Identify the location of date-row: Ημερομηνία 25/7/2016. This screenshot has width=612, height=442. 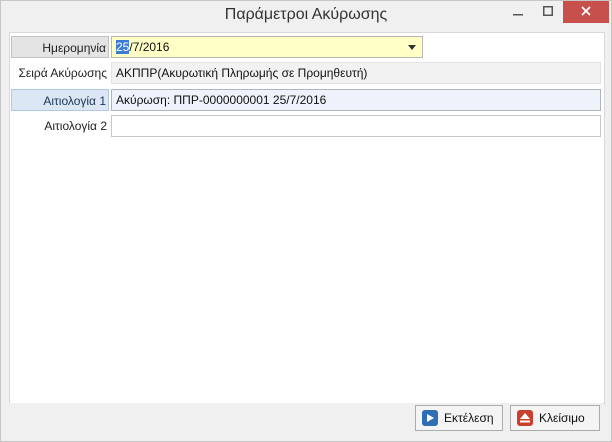
(307, 47).